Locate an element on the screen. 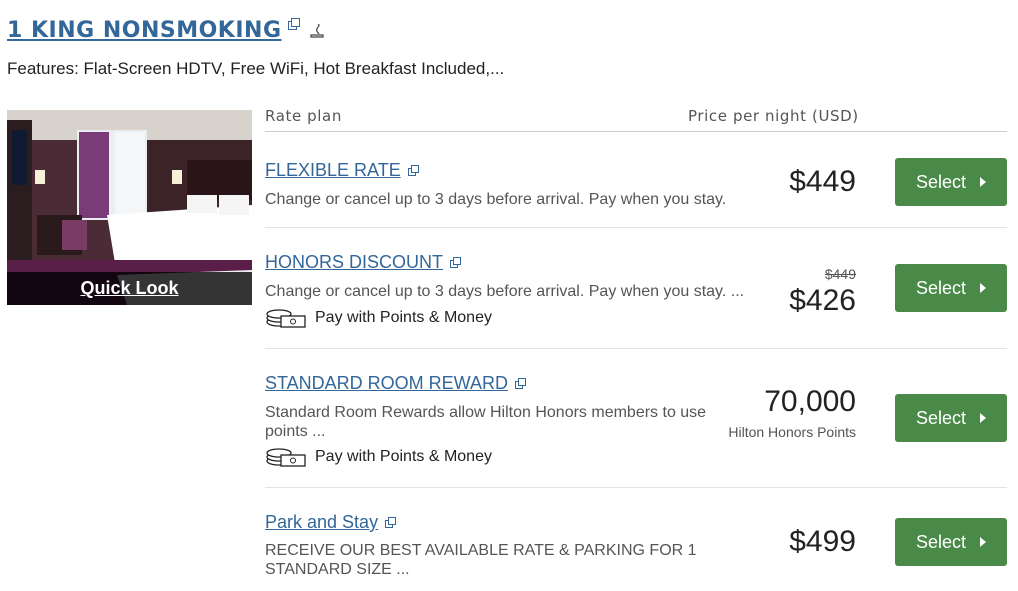 The image size is (1018, 591). rate-name-honors-discount: HONORS DISCOUNT is located at coordinates (363, 262).